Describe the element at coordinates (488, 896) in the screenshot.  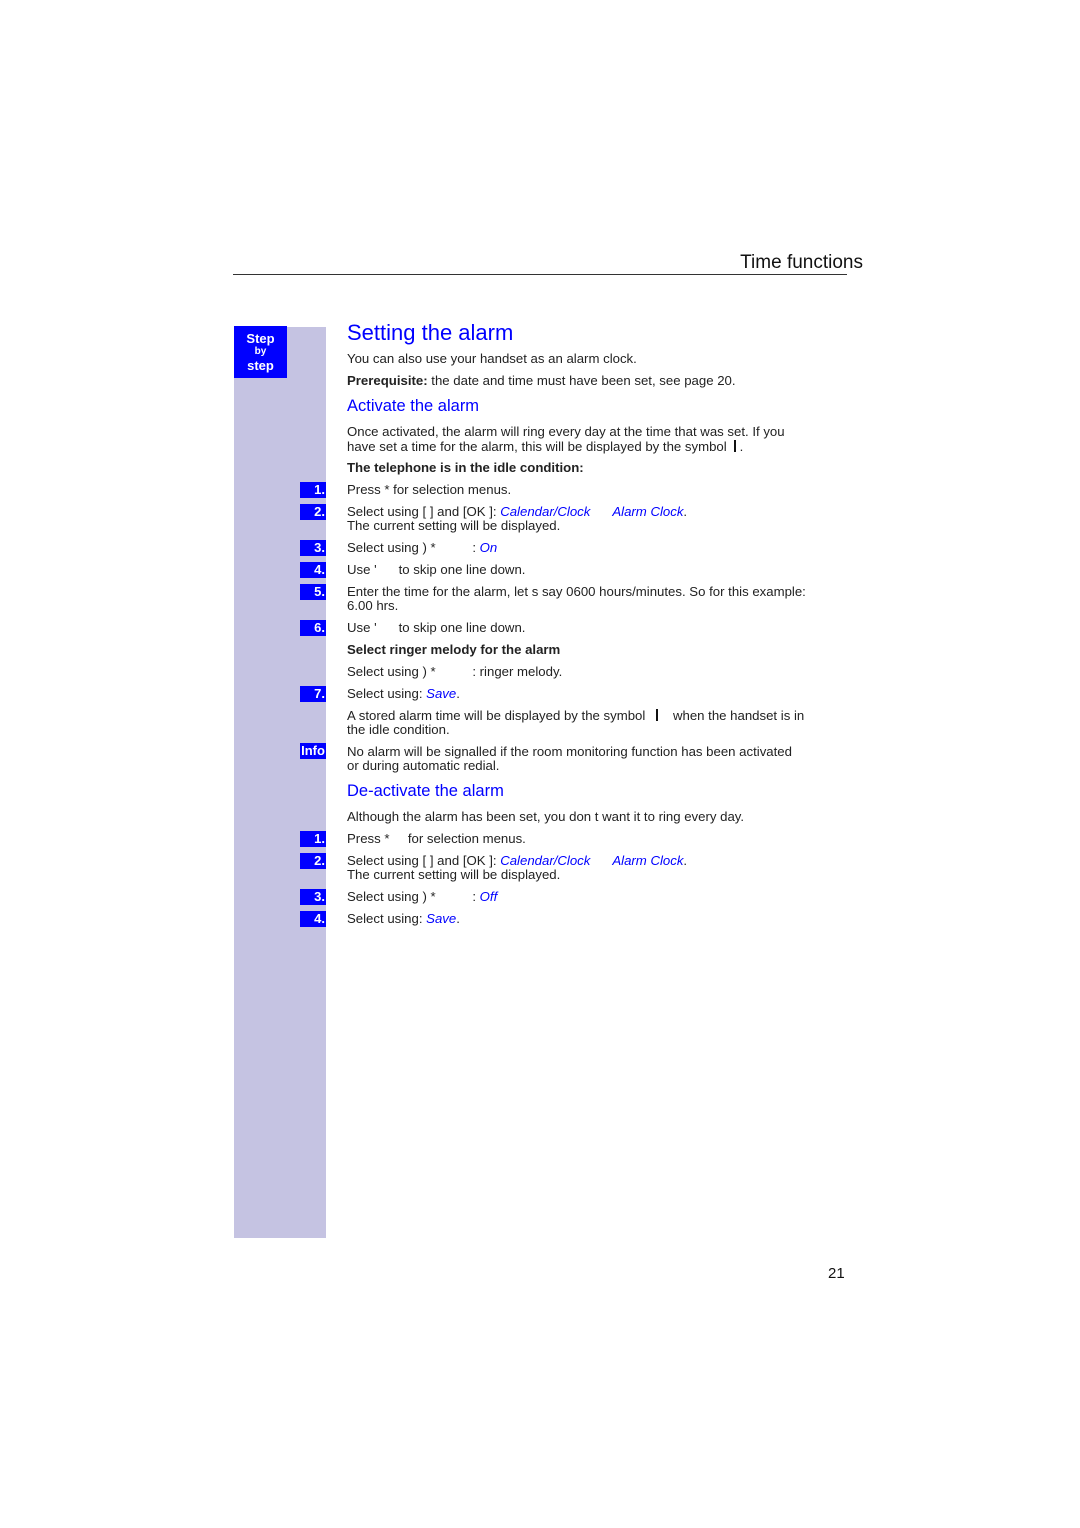
I see `value-off: Off` at that location.